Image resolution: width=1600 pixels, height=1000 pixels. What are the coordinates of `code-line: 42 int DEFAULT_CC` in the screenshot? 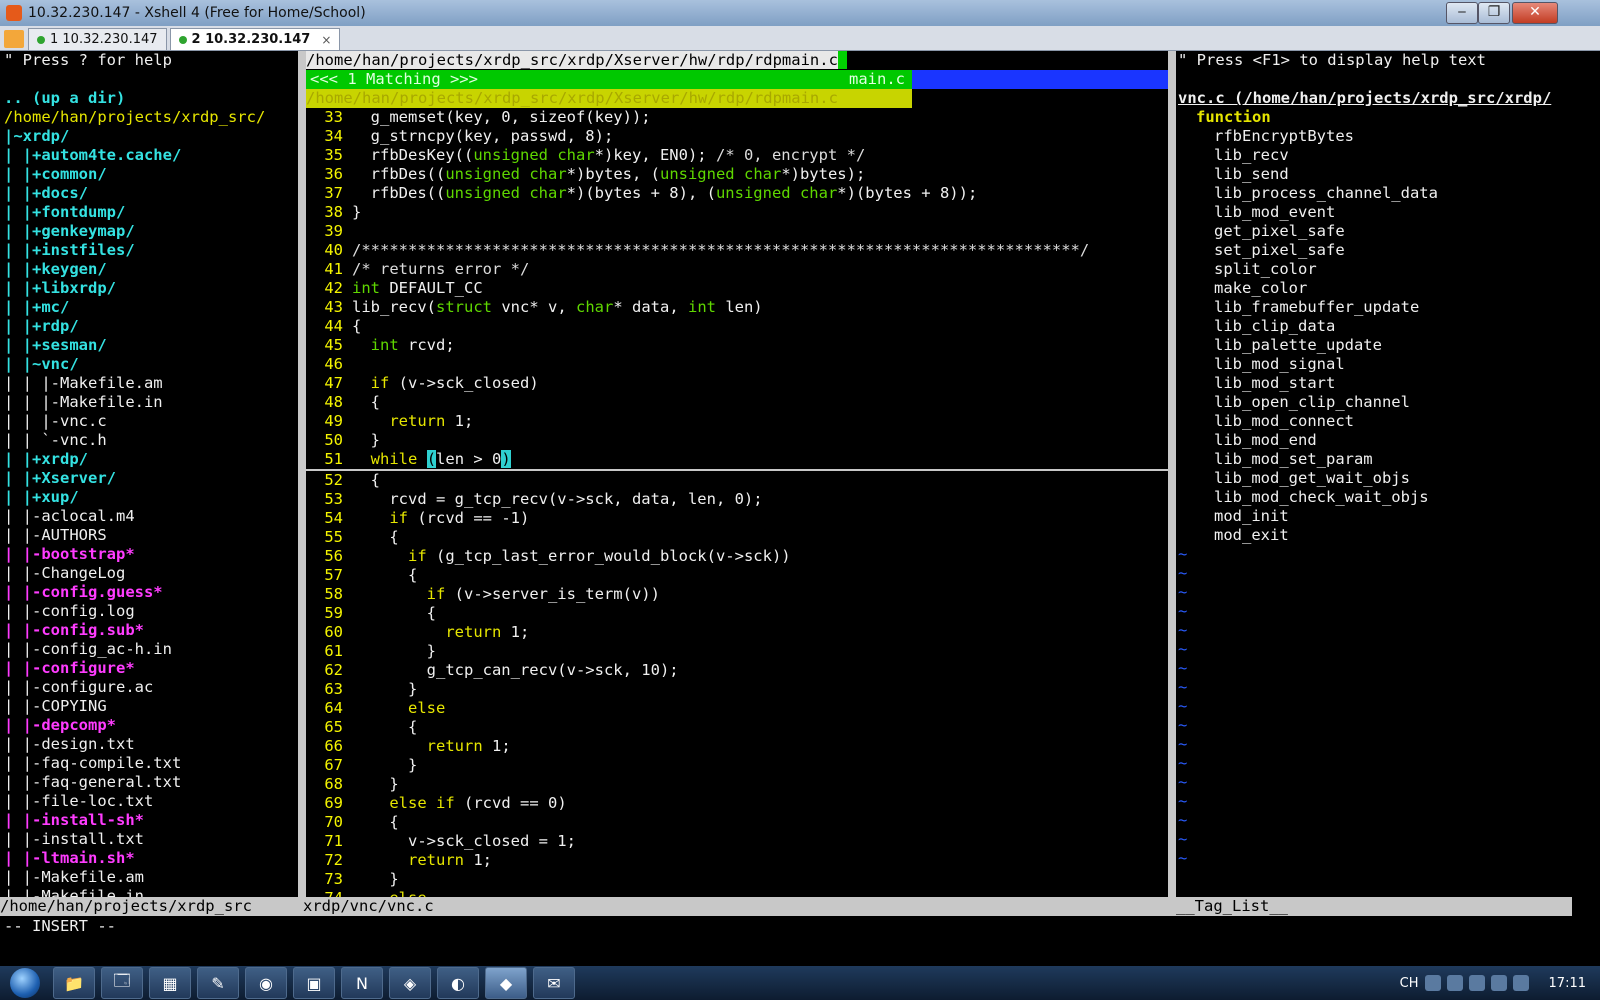 It's located at (737, 288).